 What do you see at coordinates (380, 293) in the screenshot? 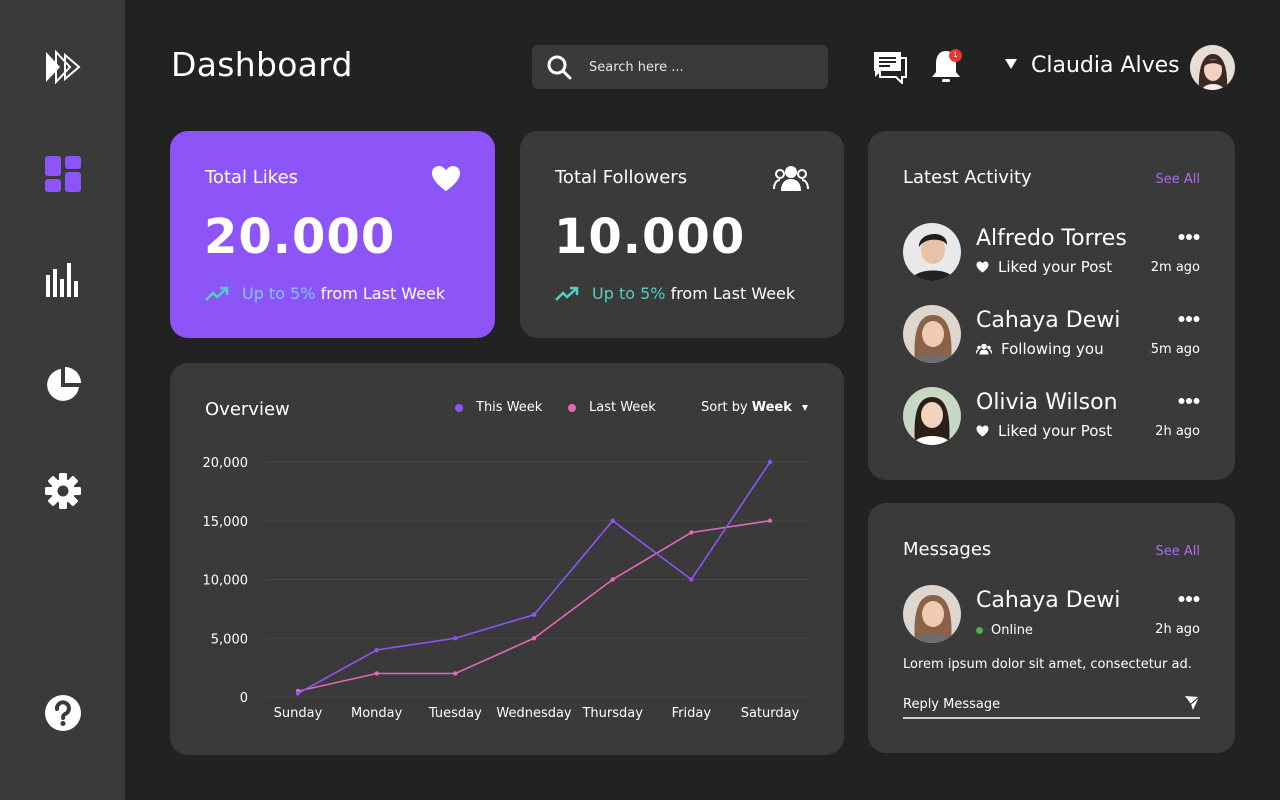
I see `likes-trend-text: from Last Week` at bounding box center [380, 293].